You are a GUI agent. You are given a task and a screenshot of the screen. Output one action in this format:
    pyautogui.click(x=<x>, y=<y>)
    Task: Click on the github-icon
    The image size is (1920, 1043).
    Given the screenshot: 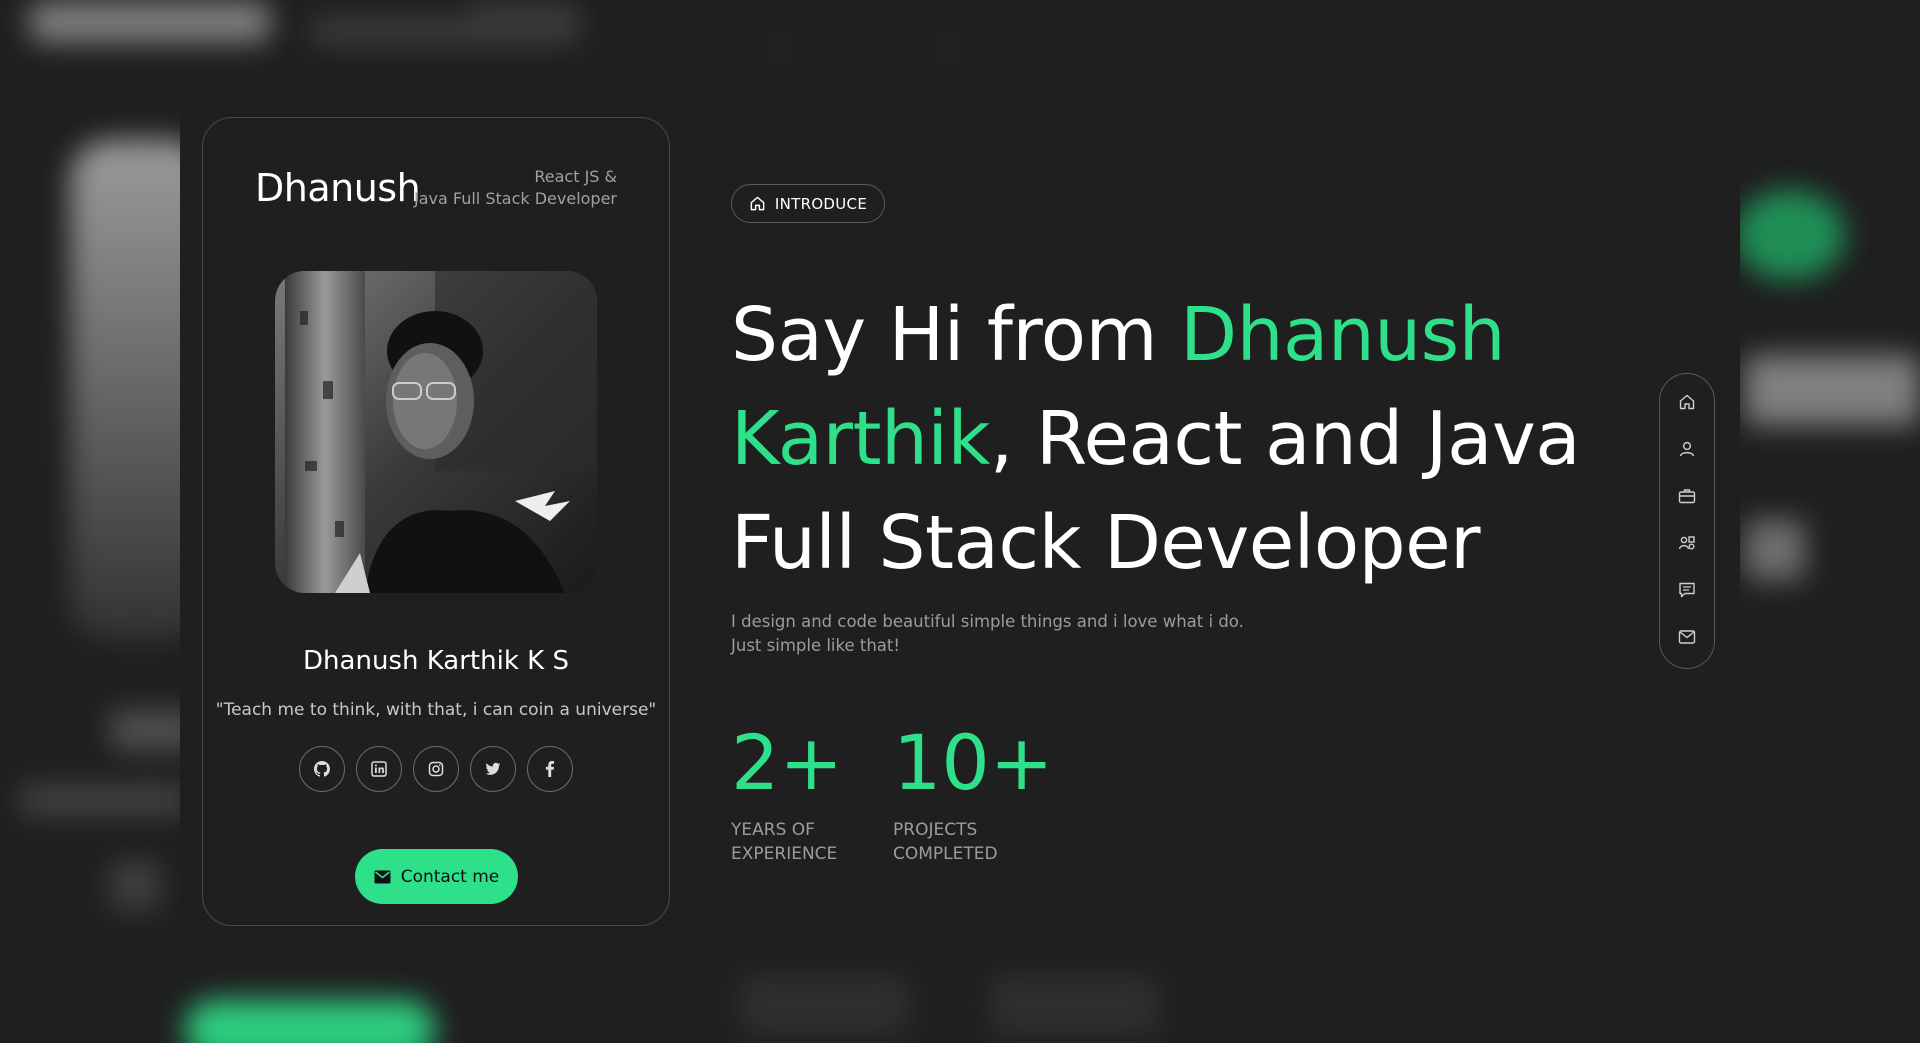 What is the action you would take?
    pyautogui.click(x=322, y=769)
    